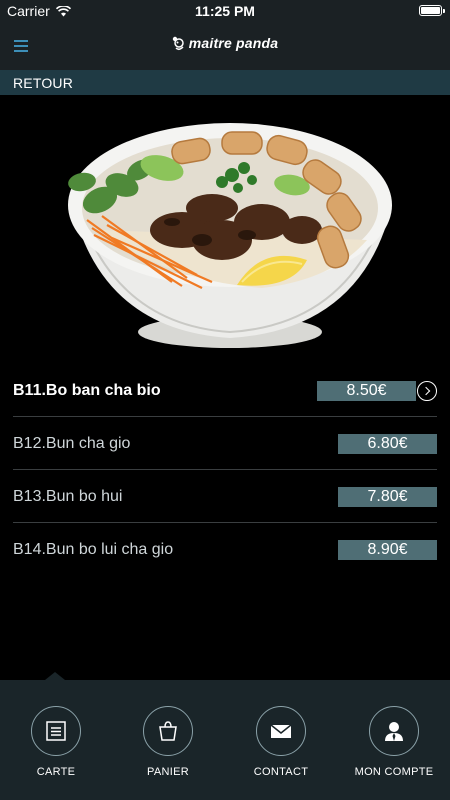 Image resolution: width=450 pixels, height=800 pixels. I want to click on menu-item-b11: B11.Bo ban cha bio 8.50€, so click(225, 390).